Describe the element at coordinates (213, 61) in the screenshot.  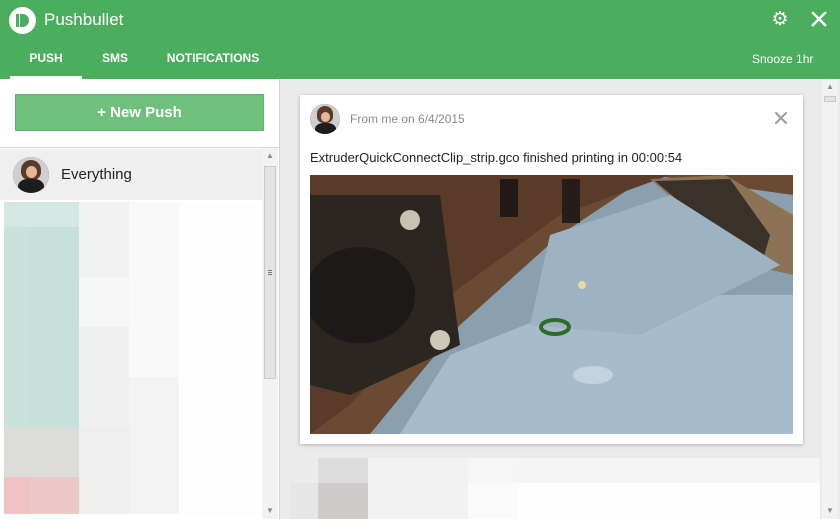
I see `tab-notifications: NOTIFICATIONS` at that location.